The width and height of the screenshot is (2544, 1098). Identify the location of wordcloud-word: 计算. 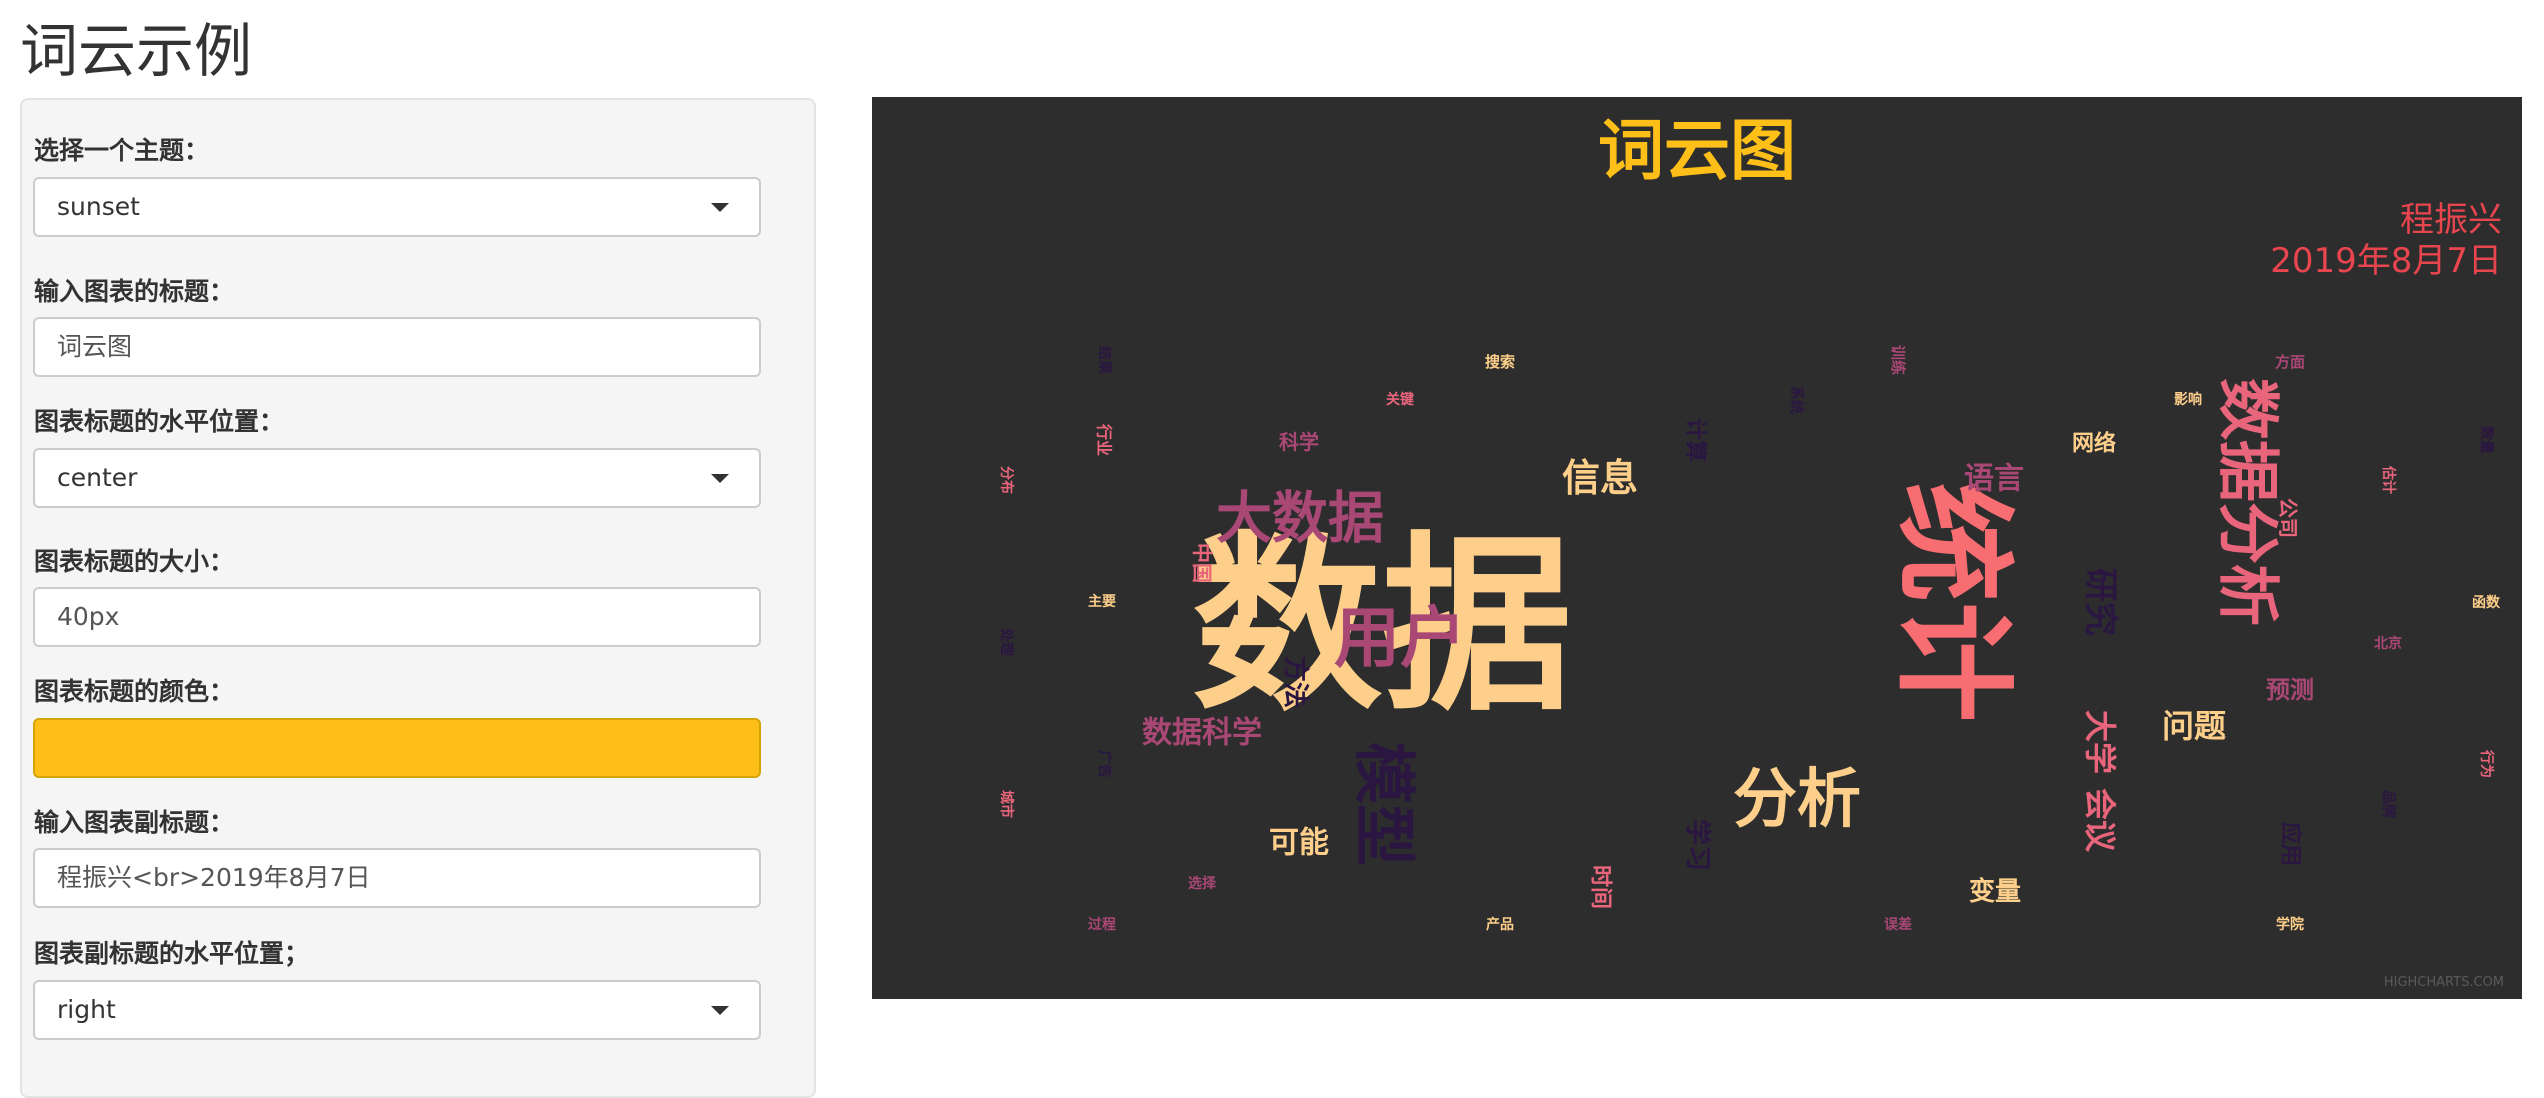
(1696, 440).